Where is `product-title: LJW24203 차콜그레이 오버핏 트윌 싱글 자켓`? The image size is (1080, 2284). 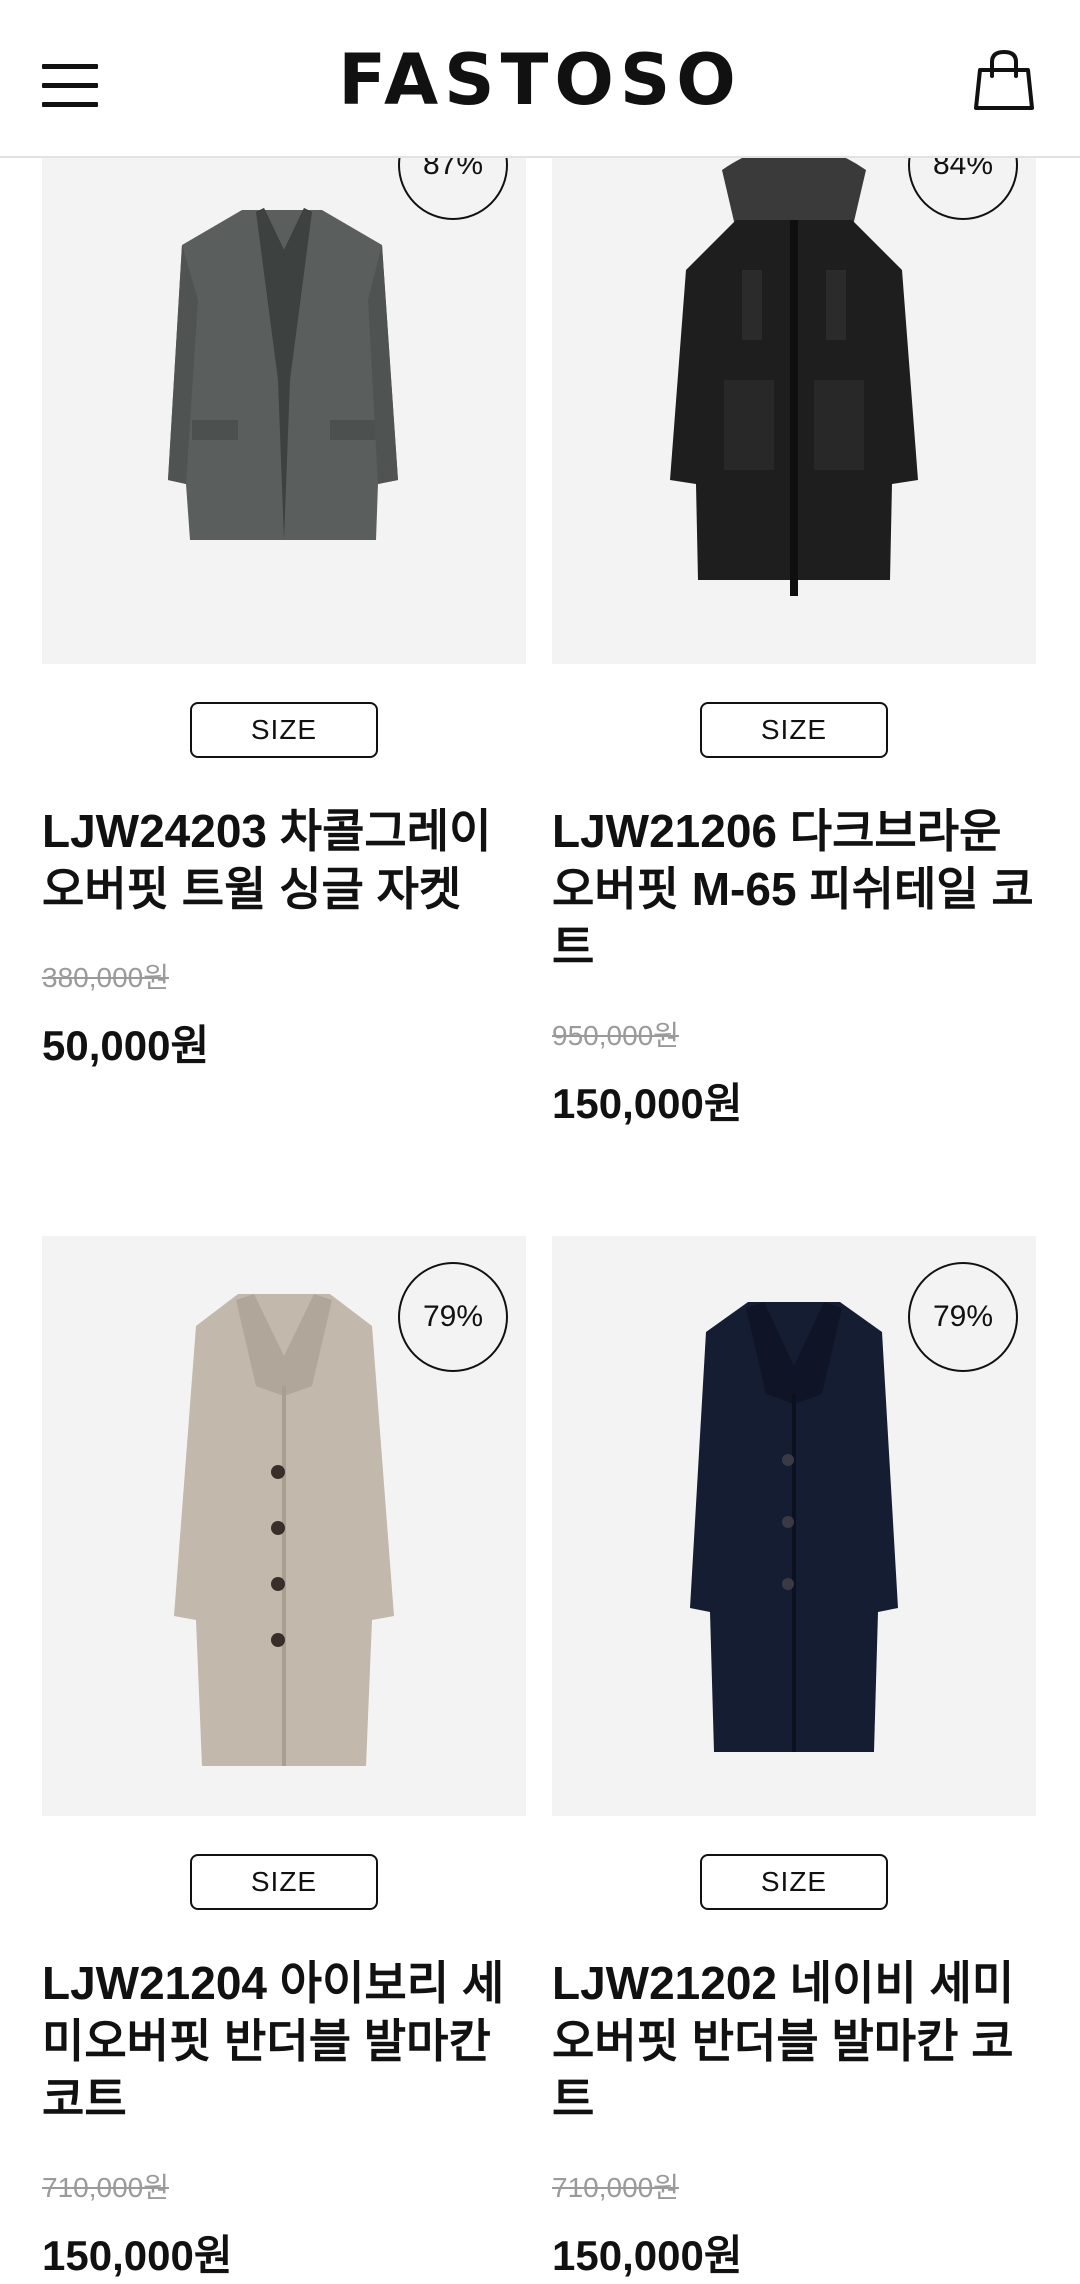 product-title: LJW24203 차콜그레이 오버핏 트윌 싱글 자켓 is located at coordinates (284, 860).